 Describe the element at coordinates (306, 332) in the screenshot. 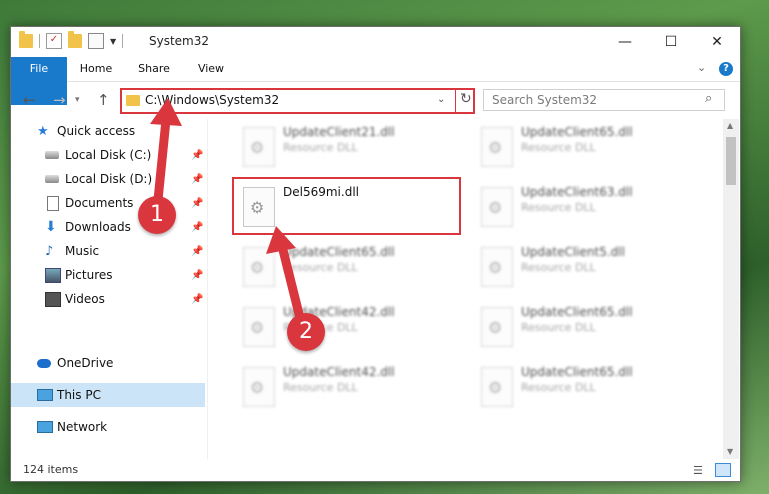

I see `step-2-badge: 2` at that location.